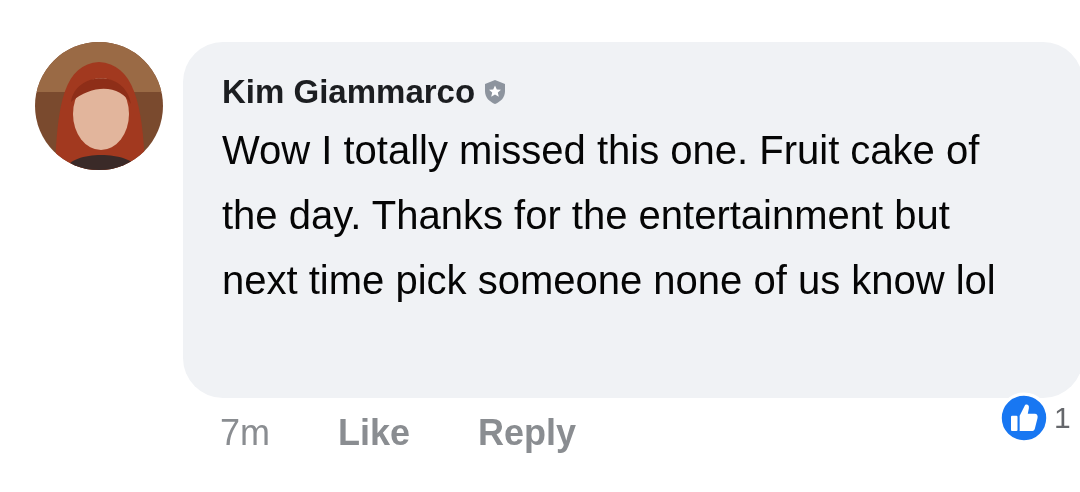  I want to click on reaction-count: 1, so click(1062, 418).